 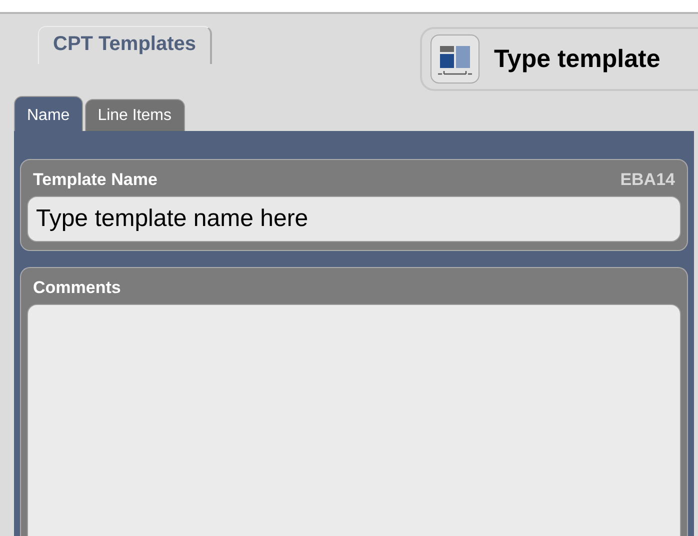 What do you see at coordinates (354, 219) in the screenshot?
I see `template-name-field: Type template name here` at bounding box center [354, 219].